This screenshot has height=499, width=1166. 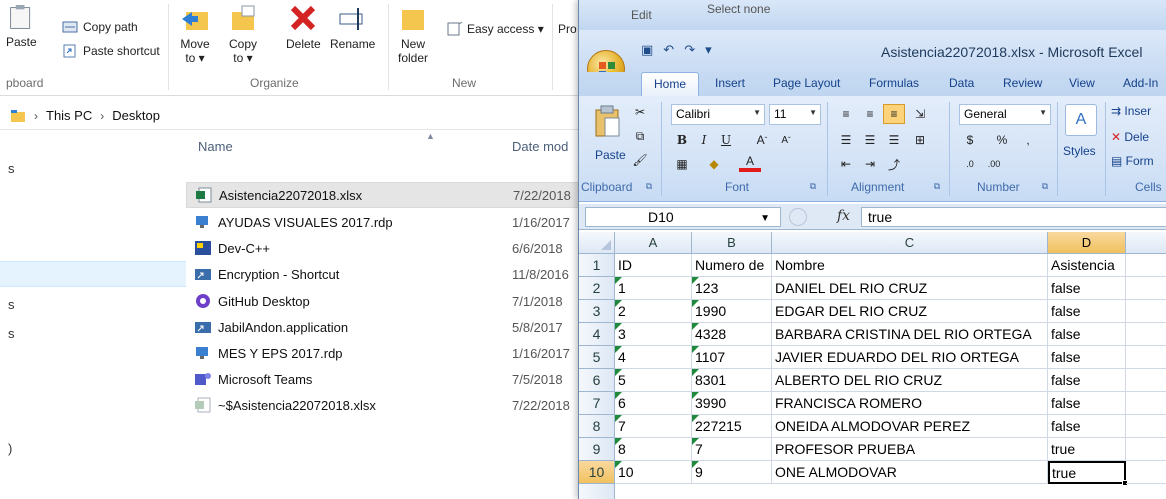 I want to click on move-to-button: Move to ▾, so click(x=195, y=34).